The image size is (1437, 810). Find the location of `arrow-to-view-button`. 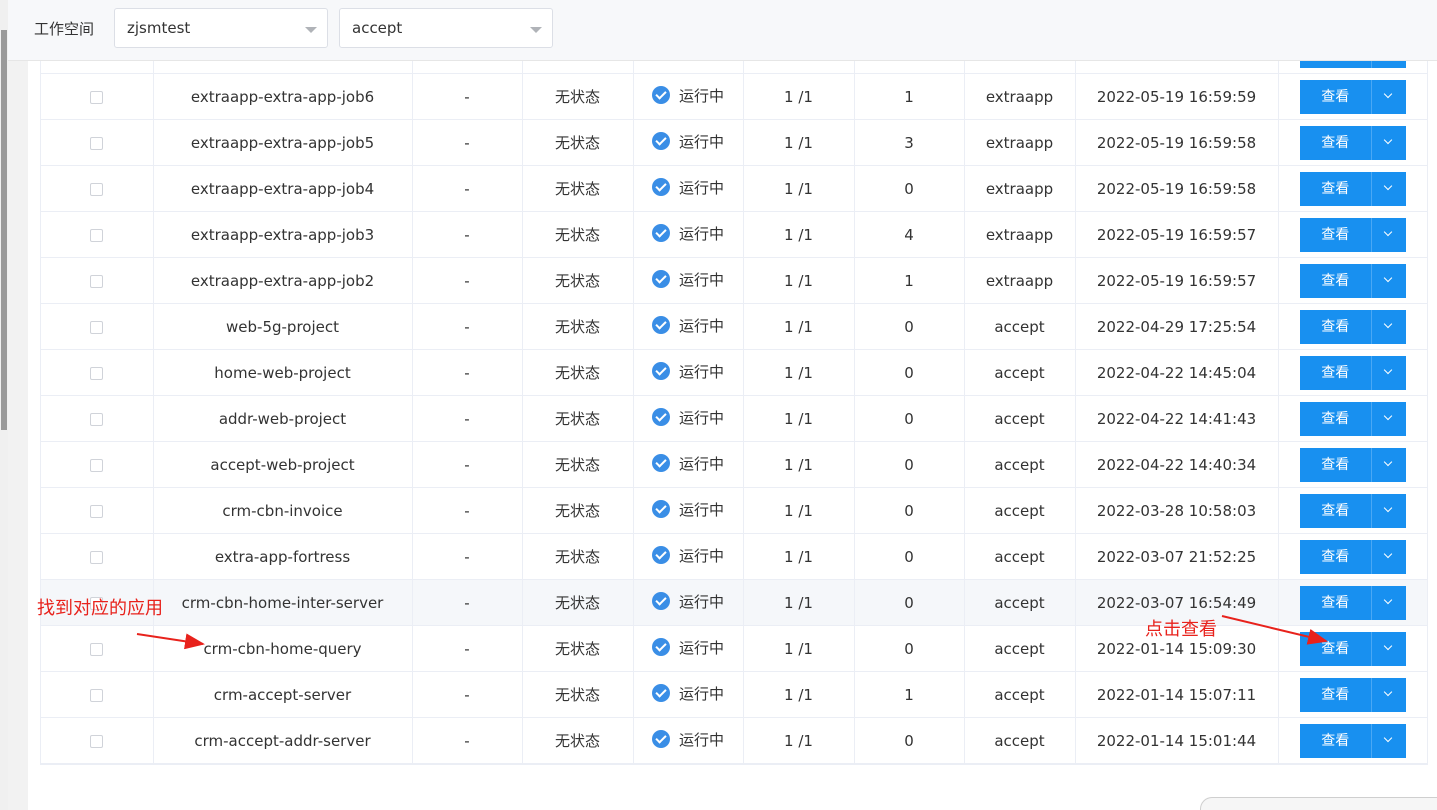

arrow-to-view-button is located at coordinates (1274, 630).